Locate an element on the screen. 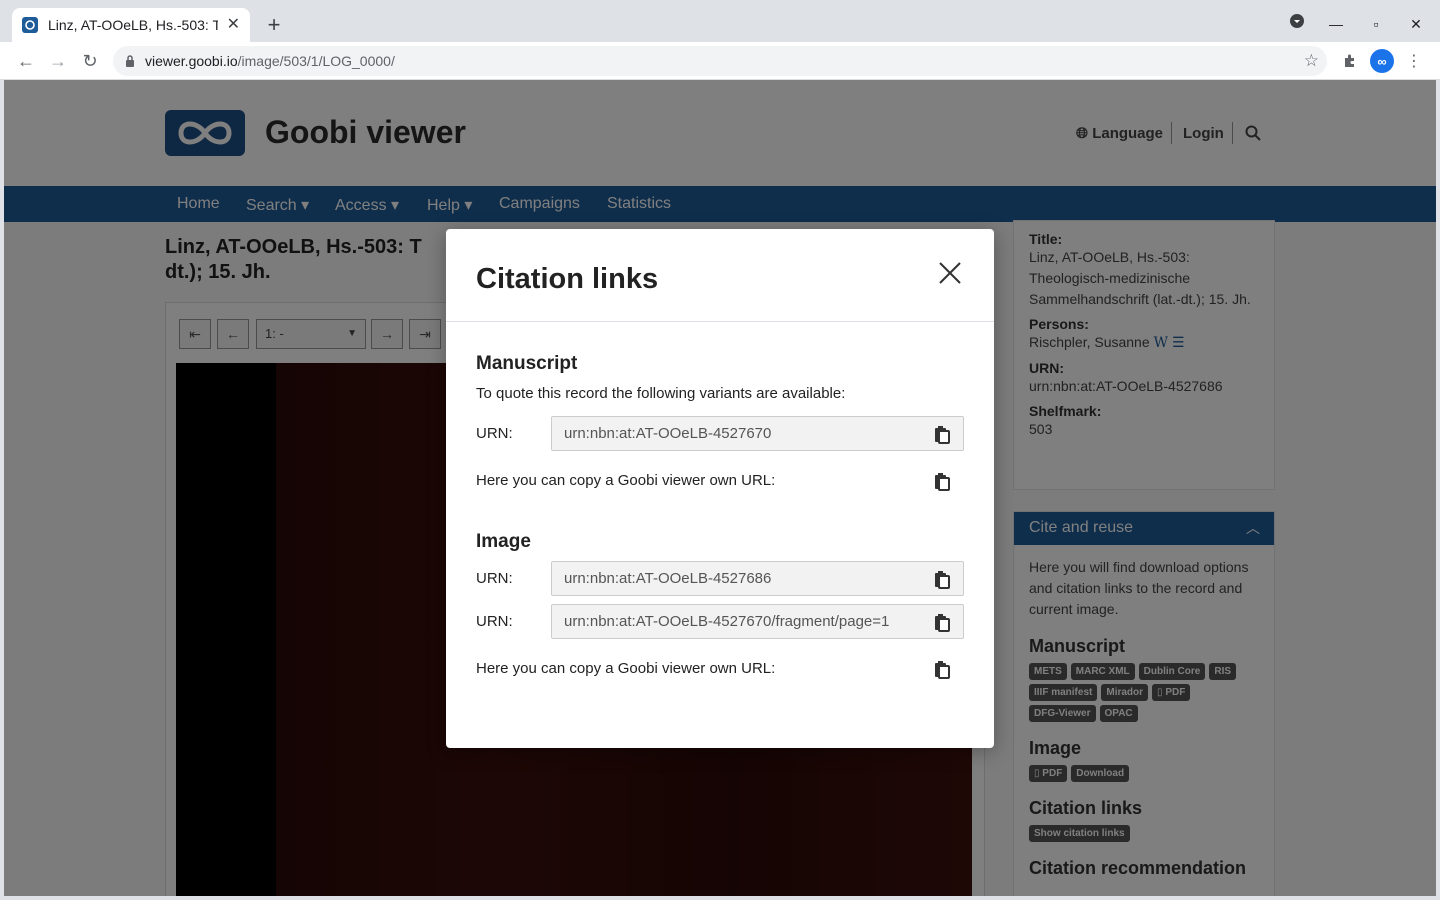  modal-header: Citation links is located at coordinates (720, 275).